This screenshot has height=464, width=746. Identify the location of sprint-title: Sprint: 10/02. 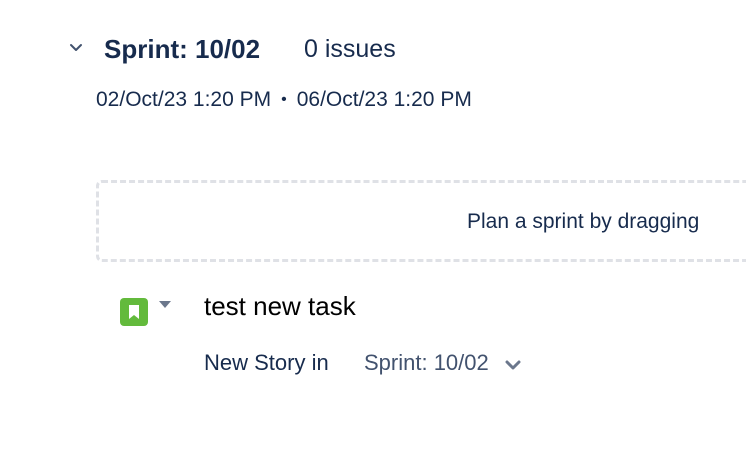
(182, 49).